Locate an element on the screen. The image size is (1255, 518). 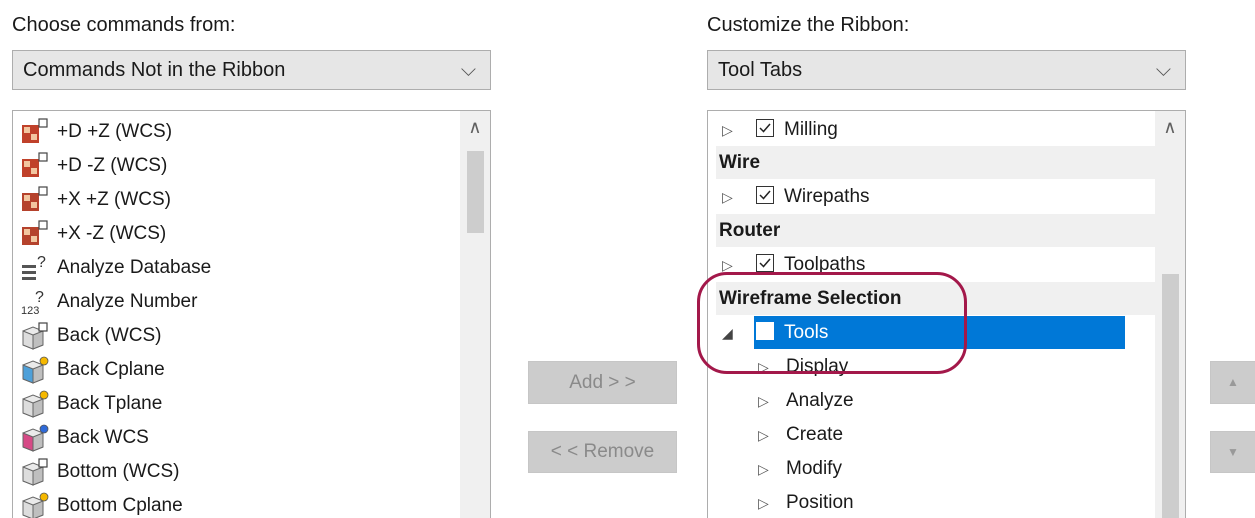
highlight-callout is located at coordinates (832, 323).